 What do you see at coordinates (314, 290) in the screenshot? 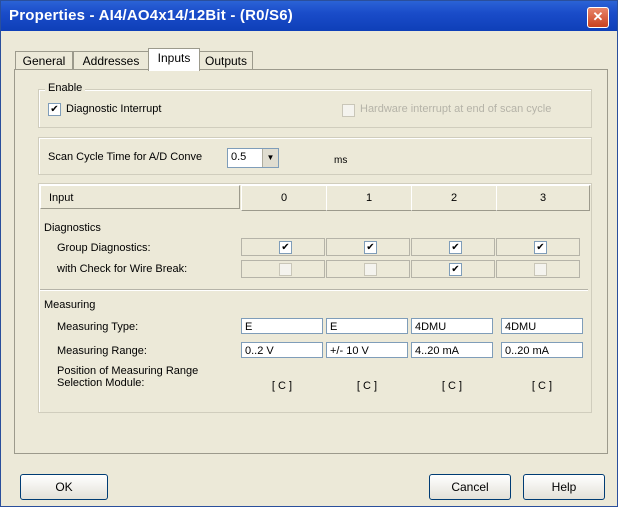
I see `section-divider` at bounding box center [314, 290].